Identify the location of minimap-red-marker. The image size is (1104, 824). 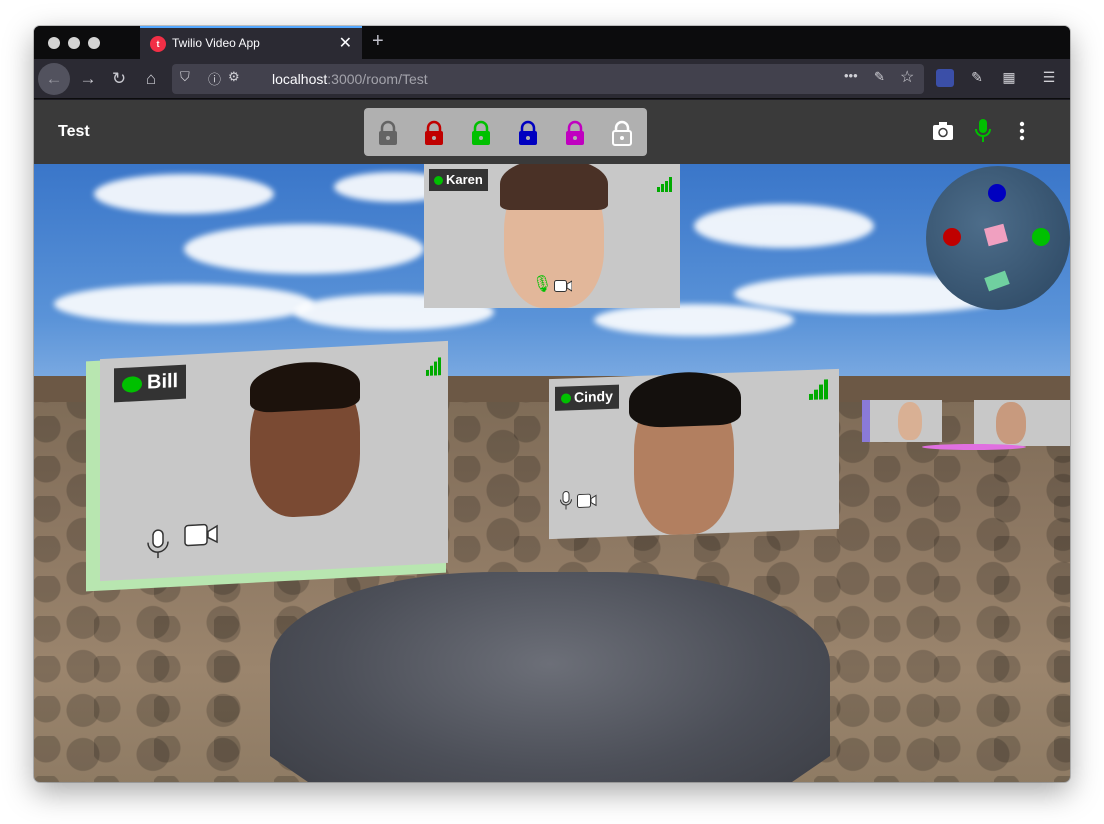
(952, 237).